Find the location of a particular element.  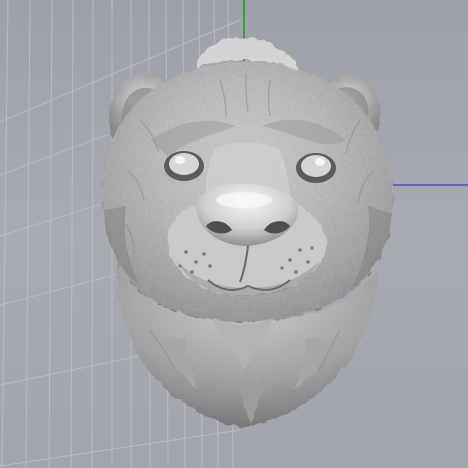

nose-highlight is located at coordinates (244, 200).